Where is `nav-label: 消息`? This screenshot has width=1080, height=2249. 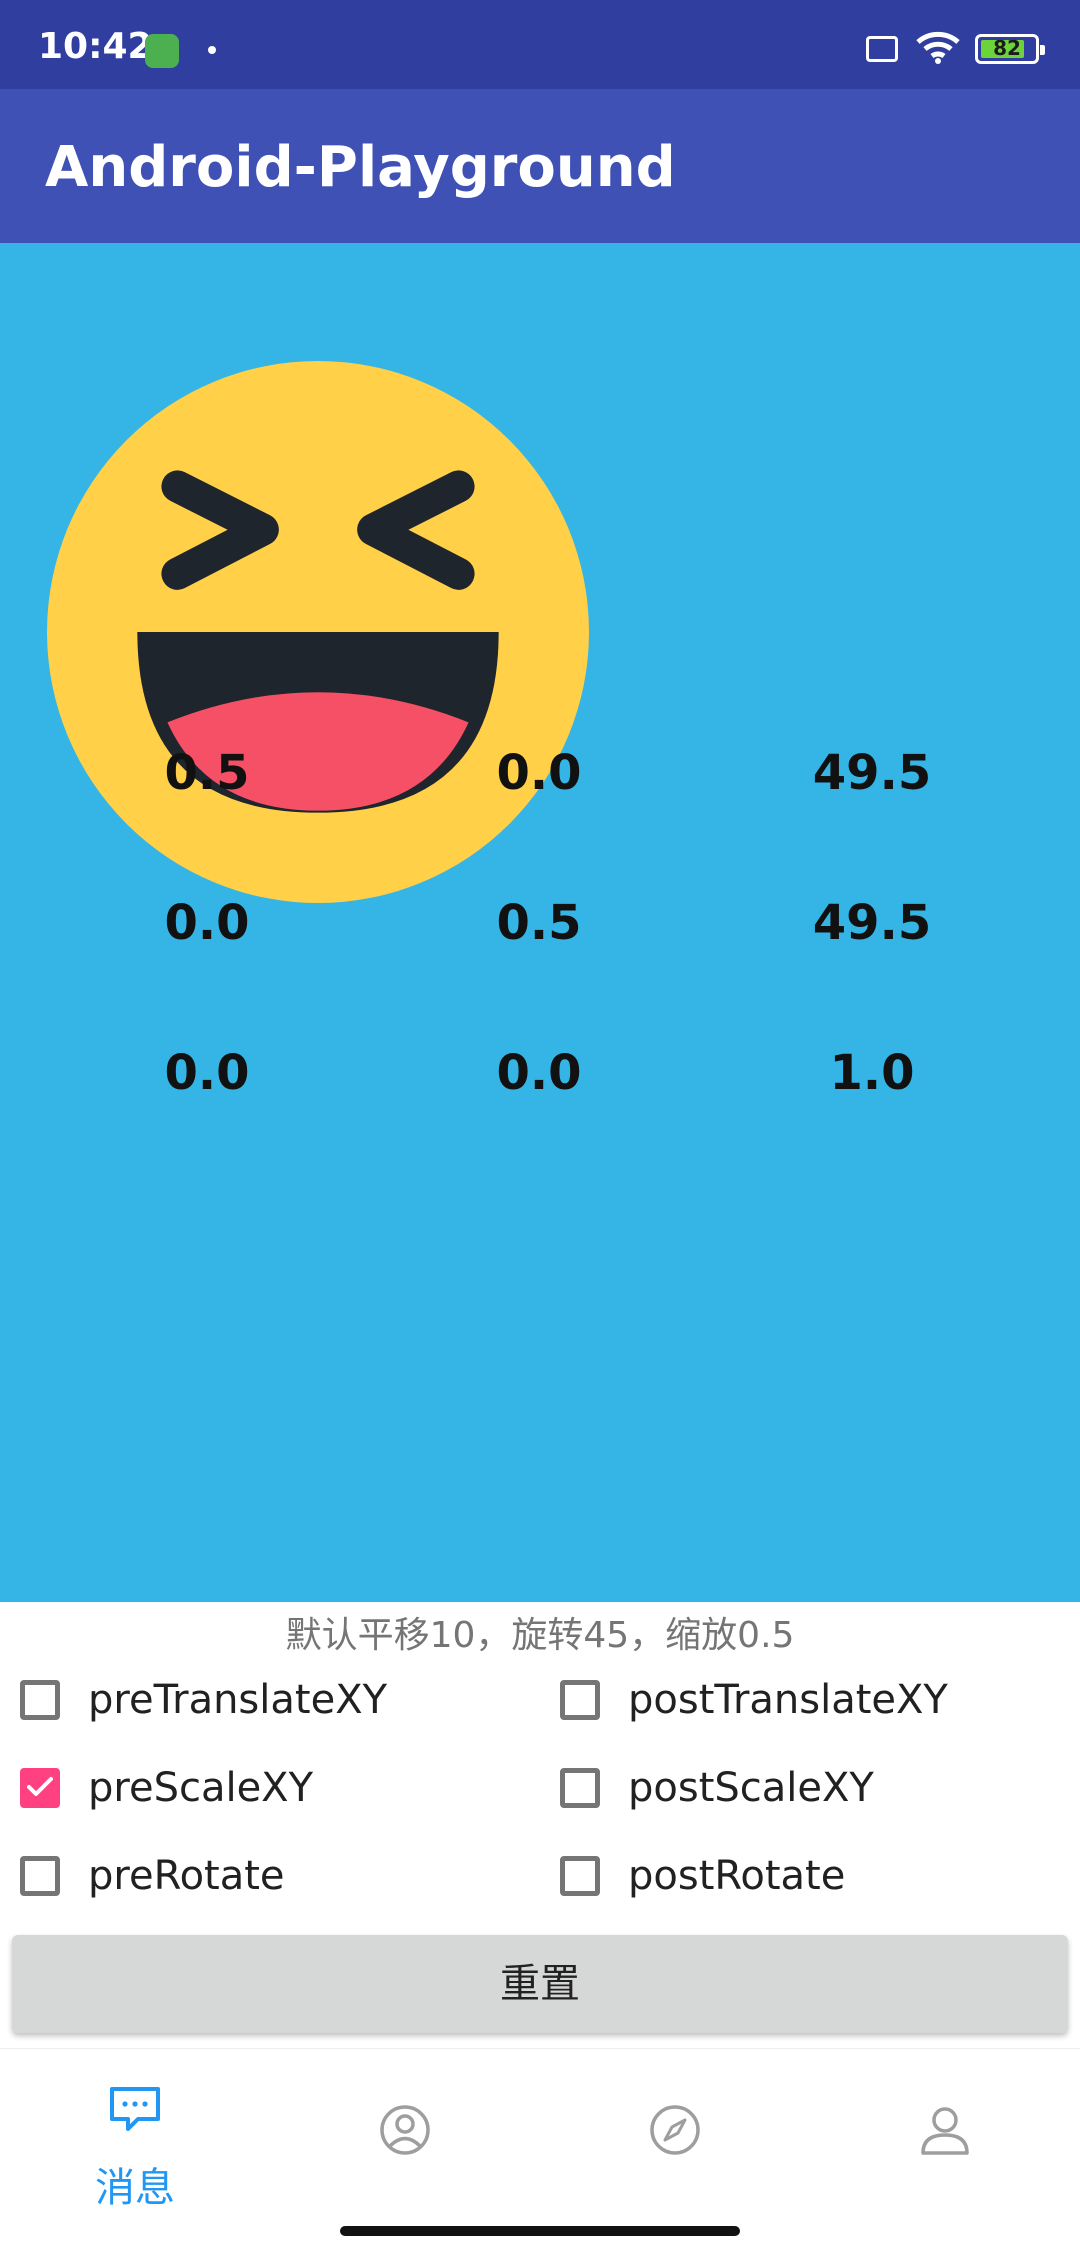
nav-label: 消息 is located at coordinates (135, 2188).